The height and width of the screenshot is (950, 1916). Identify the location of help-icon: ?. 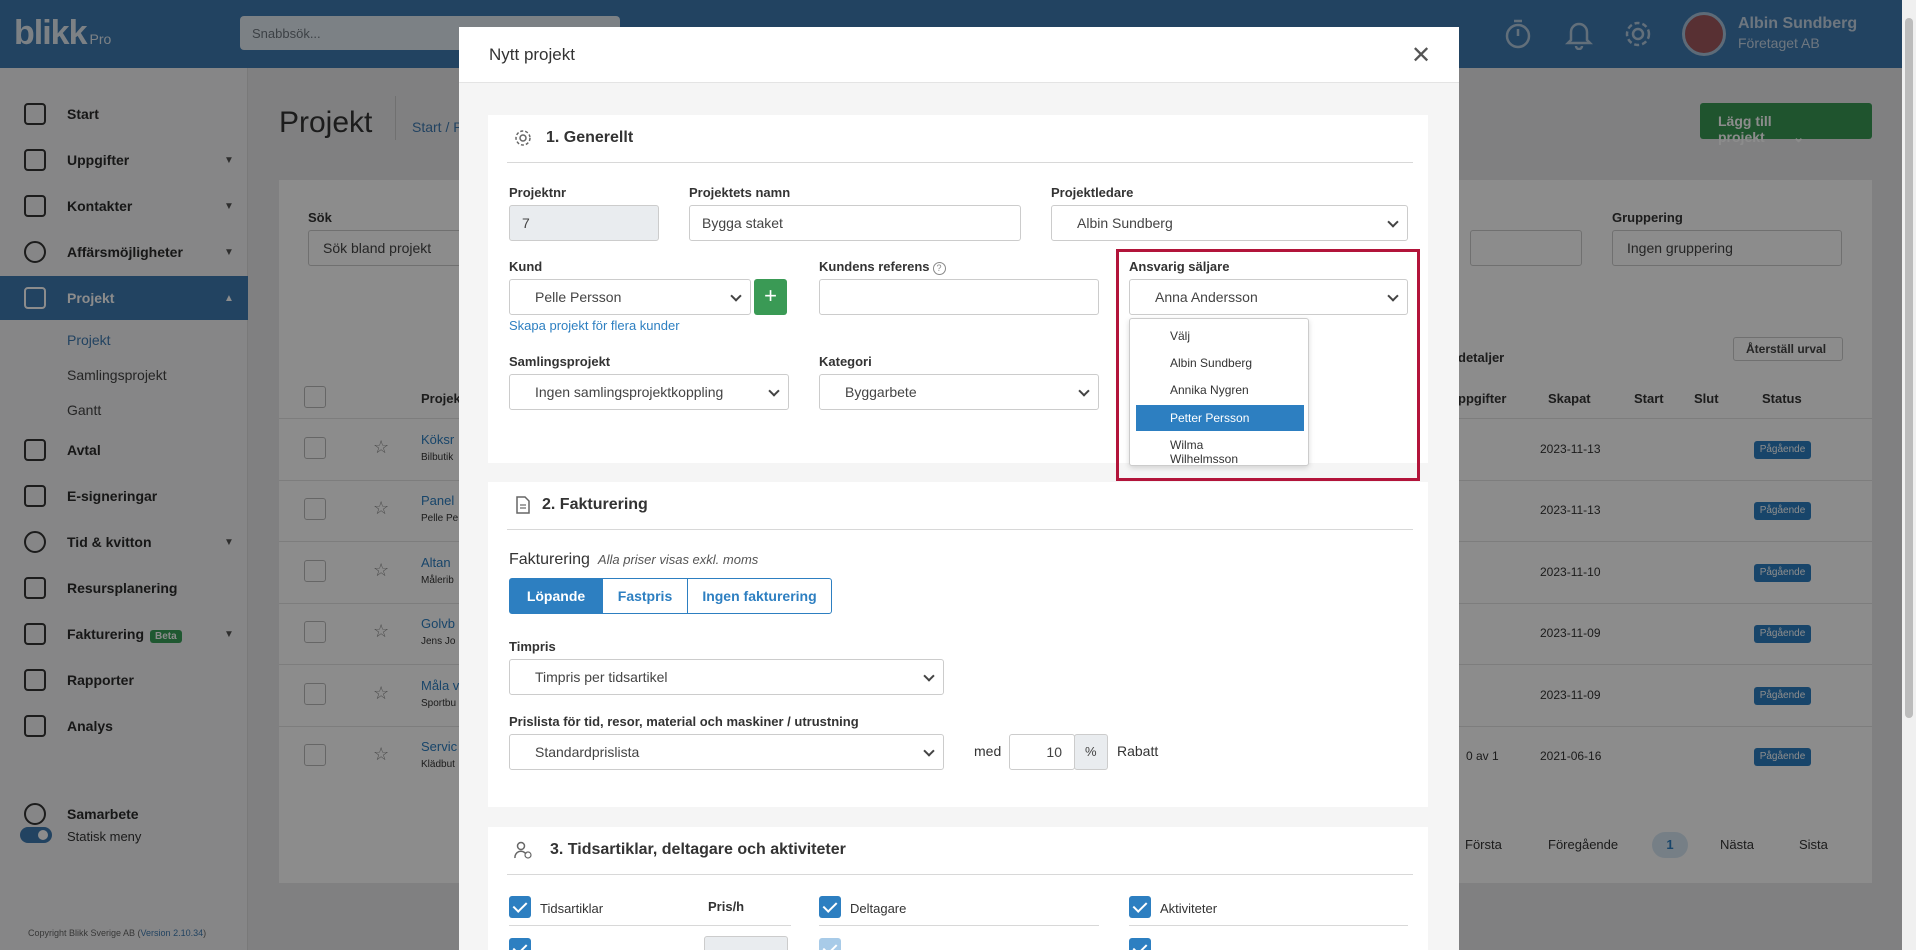
(939, 268).